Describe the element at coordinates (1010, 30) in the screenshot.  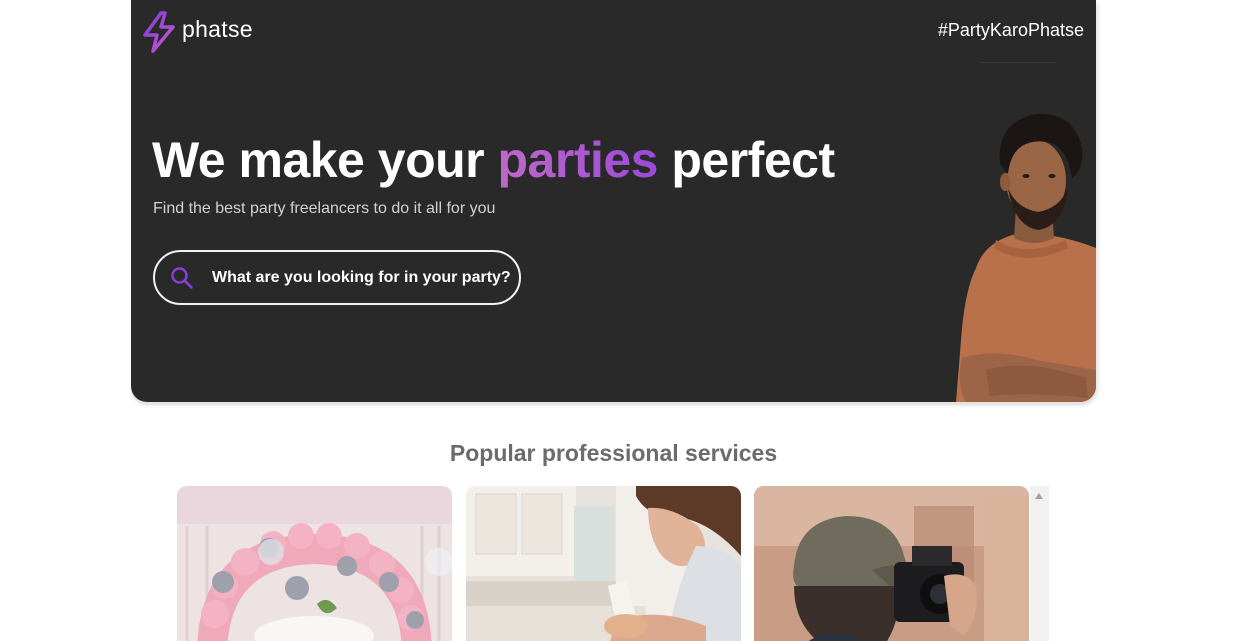
I see `brand-tagline: #PartyKaroPhatse` at that location.